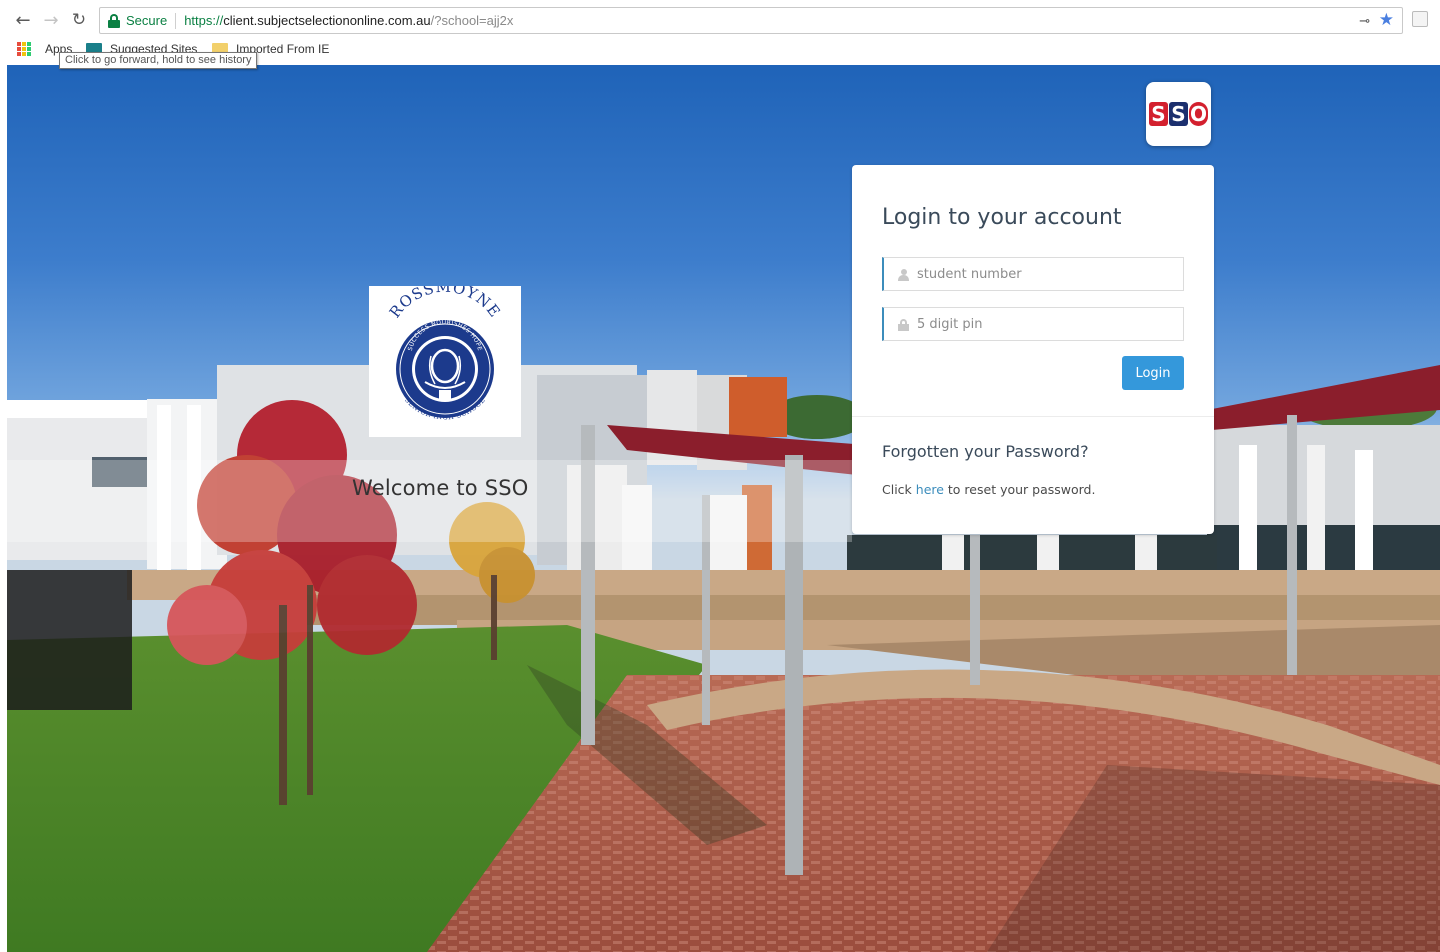 The height and width of the screenshot is (952, 1440). I want to click on student-number-field, so click(1033, 274).